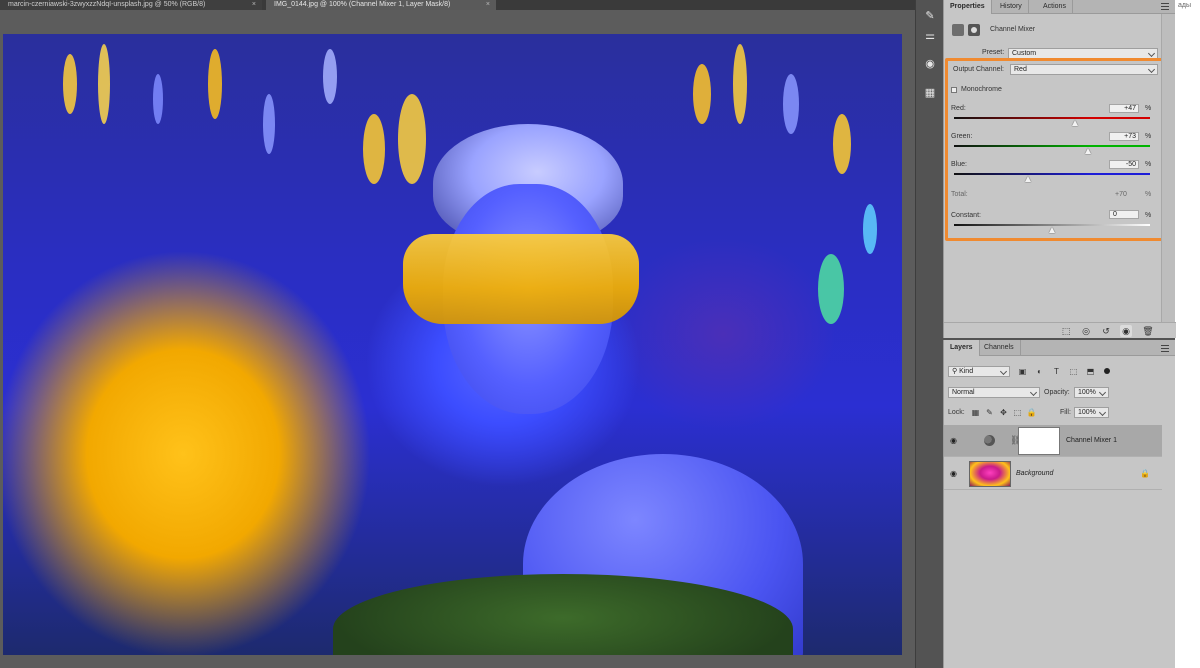 This screenshot has width=1200, height=668. What do you see at coordinates (962, 348) in the screenshot?
I see `tab-layers: Layers` at bounding box center [962, 348].